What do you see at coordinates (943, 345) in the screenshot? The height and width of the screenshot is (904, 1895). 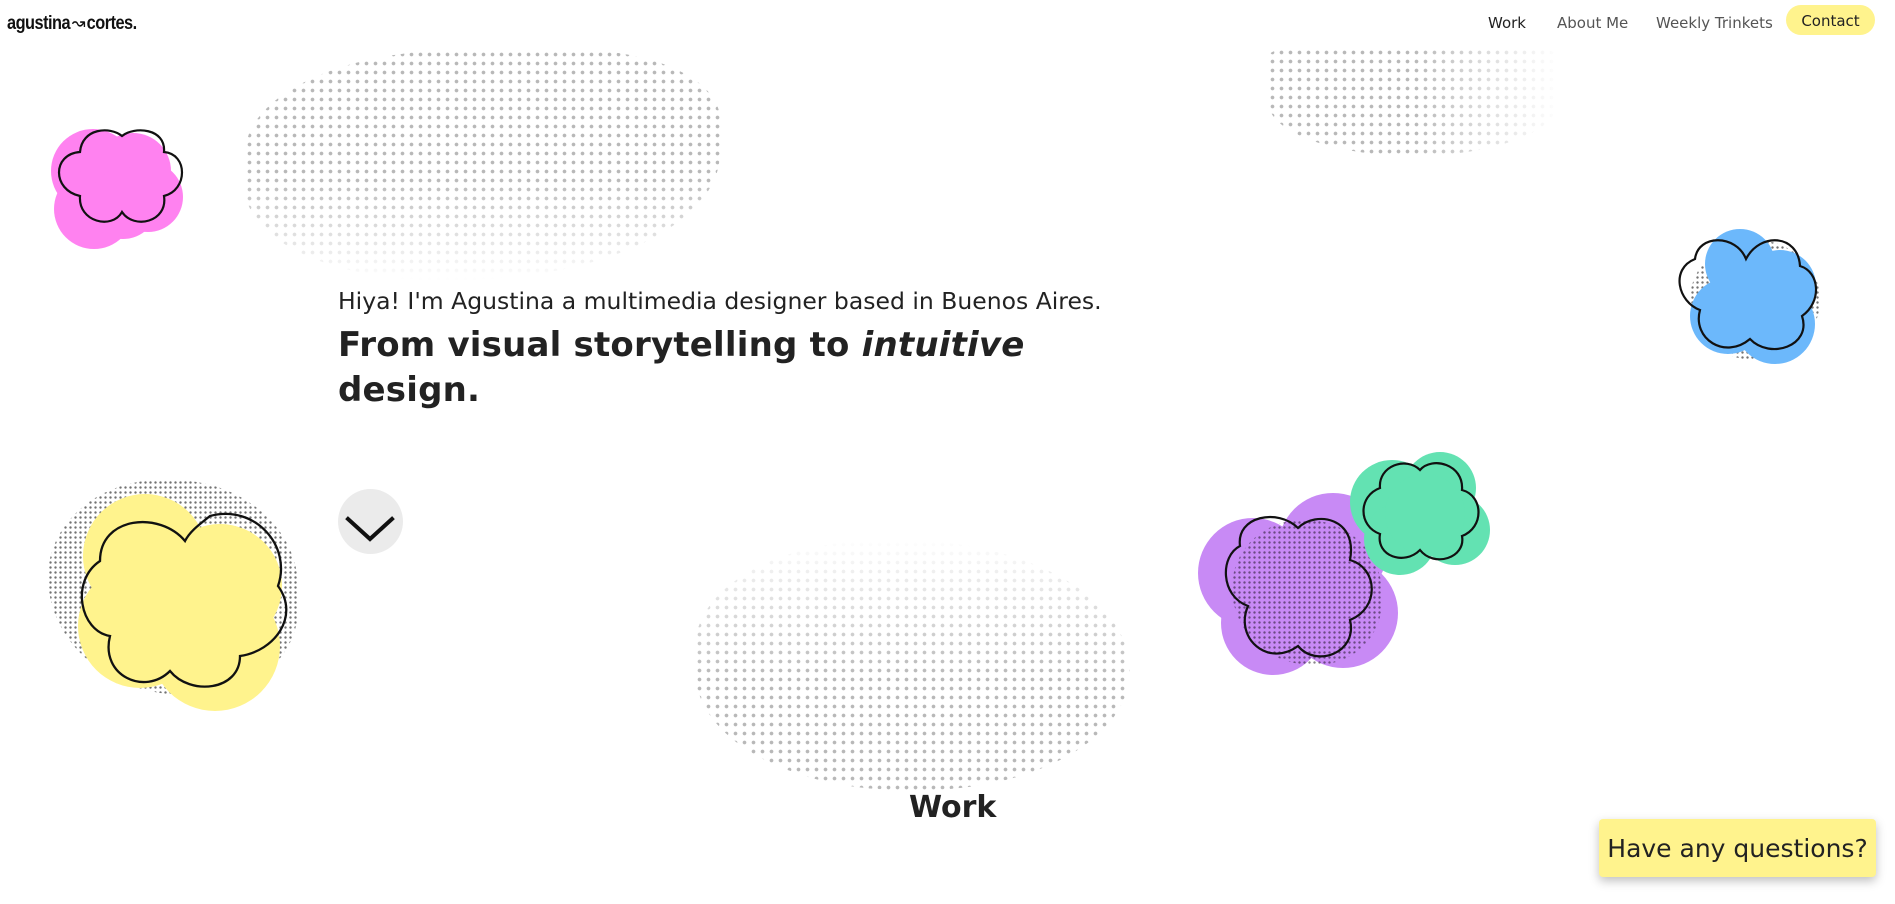 I see `headline-emphasis: intuitive` at bounding box center [943, 345].